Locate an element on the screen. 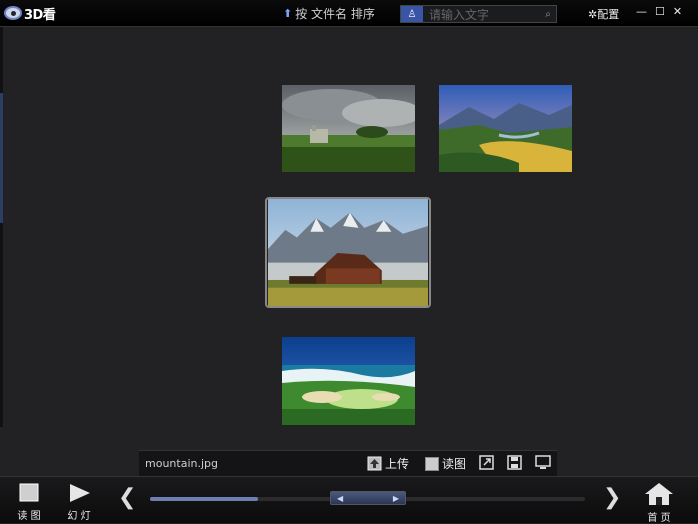 The image size is (698, 524). current-filename: mountain.jpg is located at coordinates (181, 463).